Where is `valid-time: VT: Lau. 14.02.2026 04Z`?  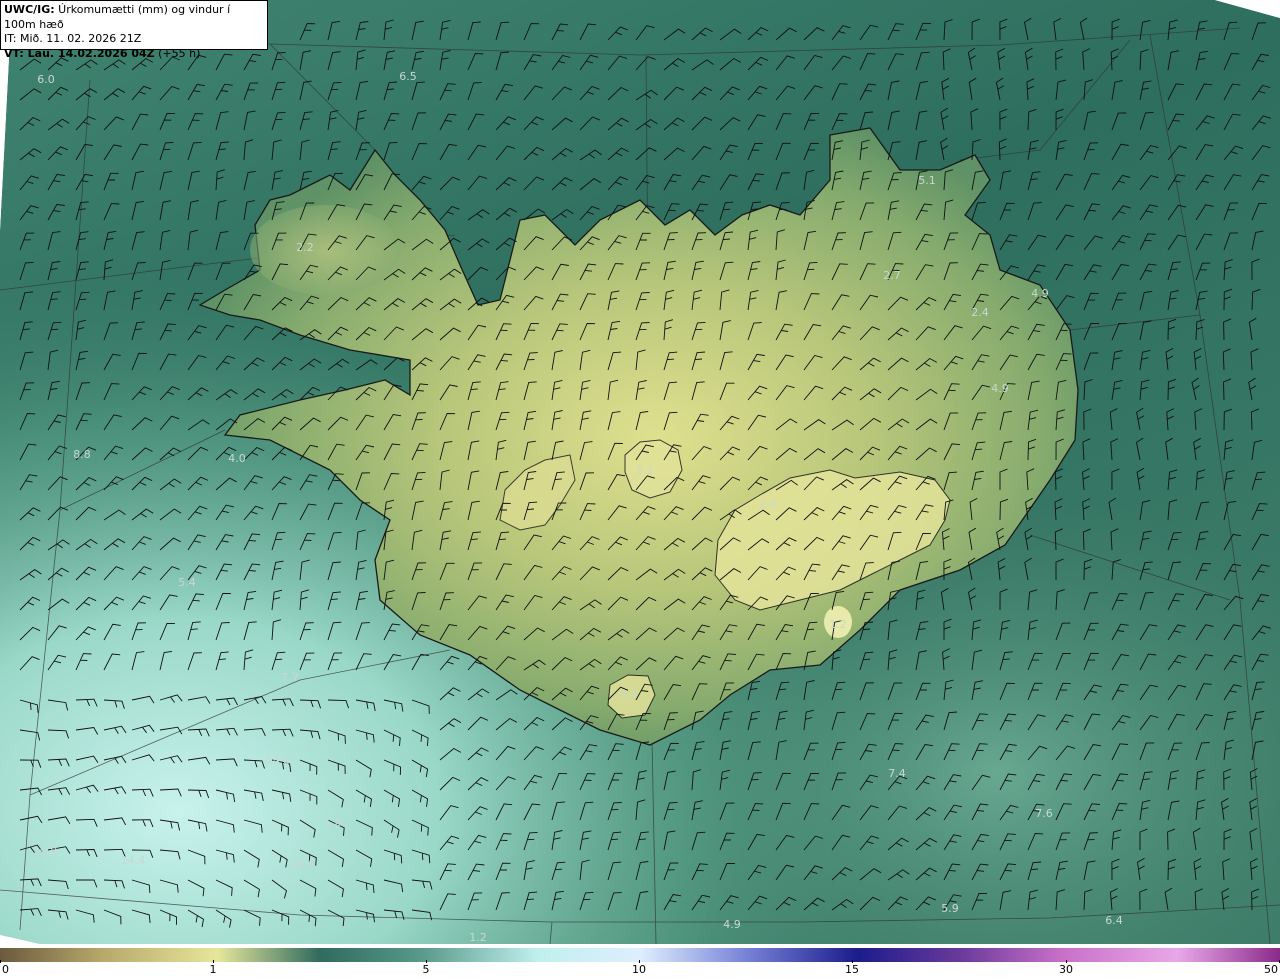 valid-time: VT: Lau. 14.02.2026 04Z is located at coordinates (79, 53).